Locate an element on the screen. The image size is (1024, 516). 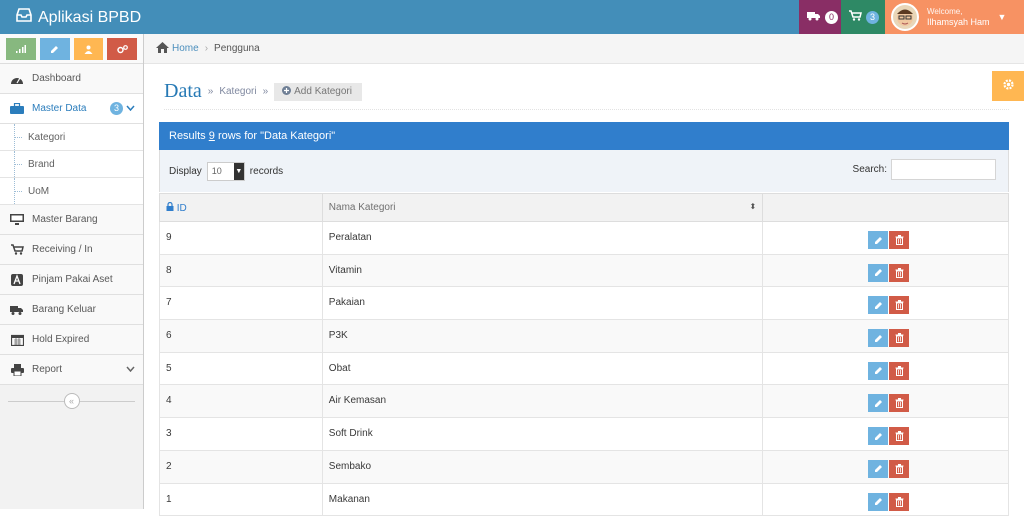
table-row: 6 P3K is located at coordinates (584, 336).